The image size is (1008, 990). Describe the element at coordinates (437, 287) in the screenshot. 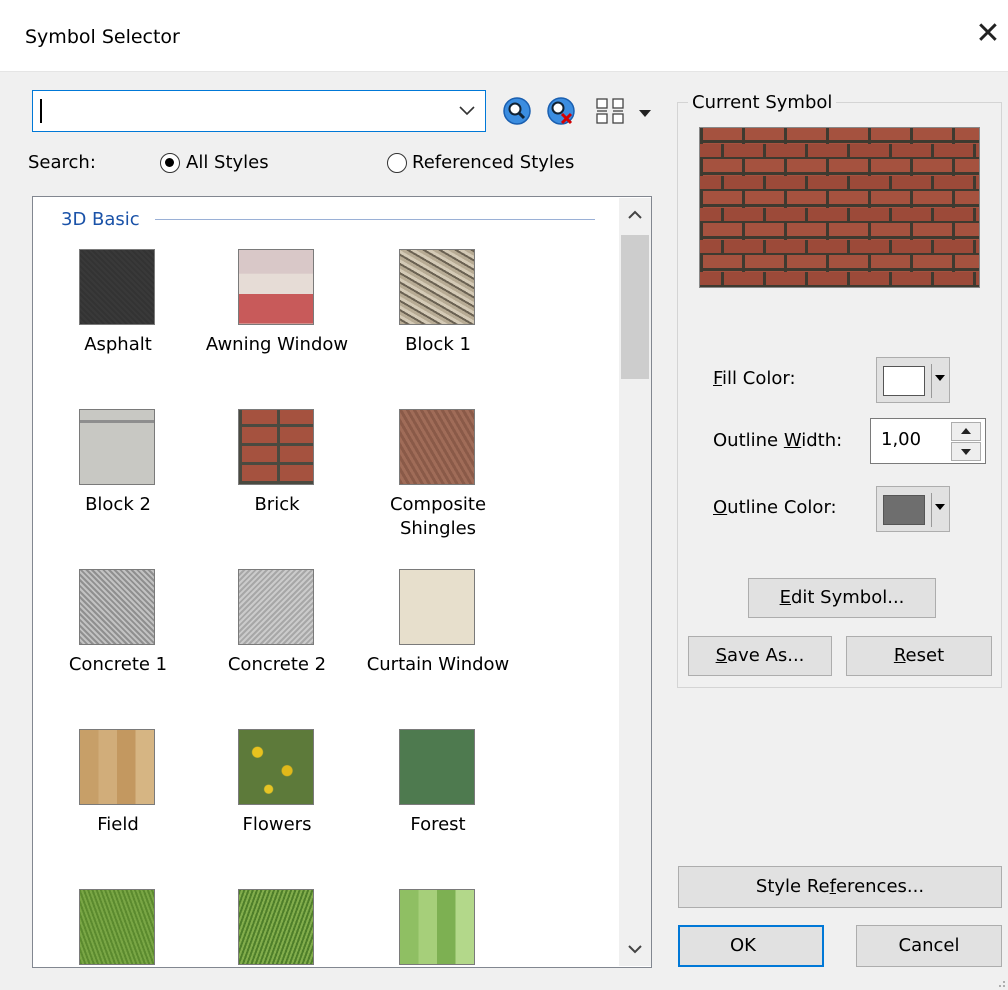

I see `block-1-swatch` at that location.